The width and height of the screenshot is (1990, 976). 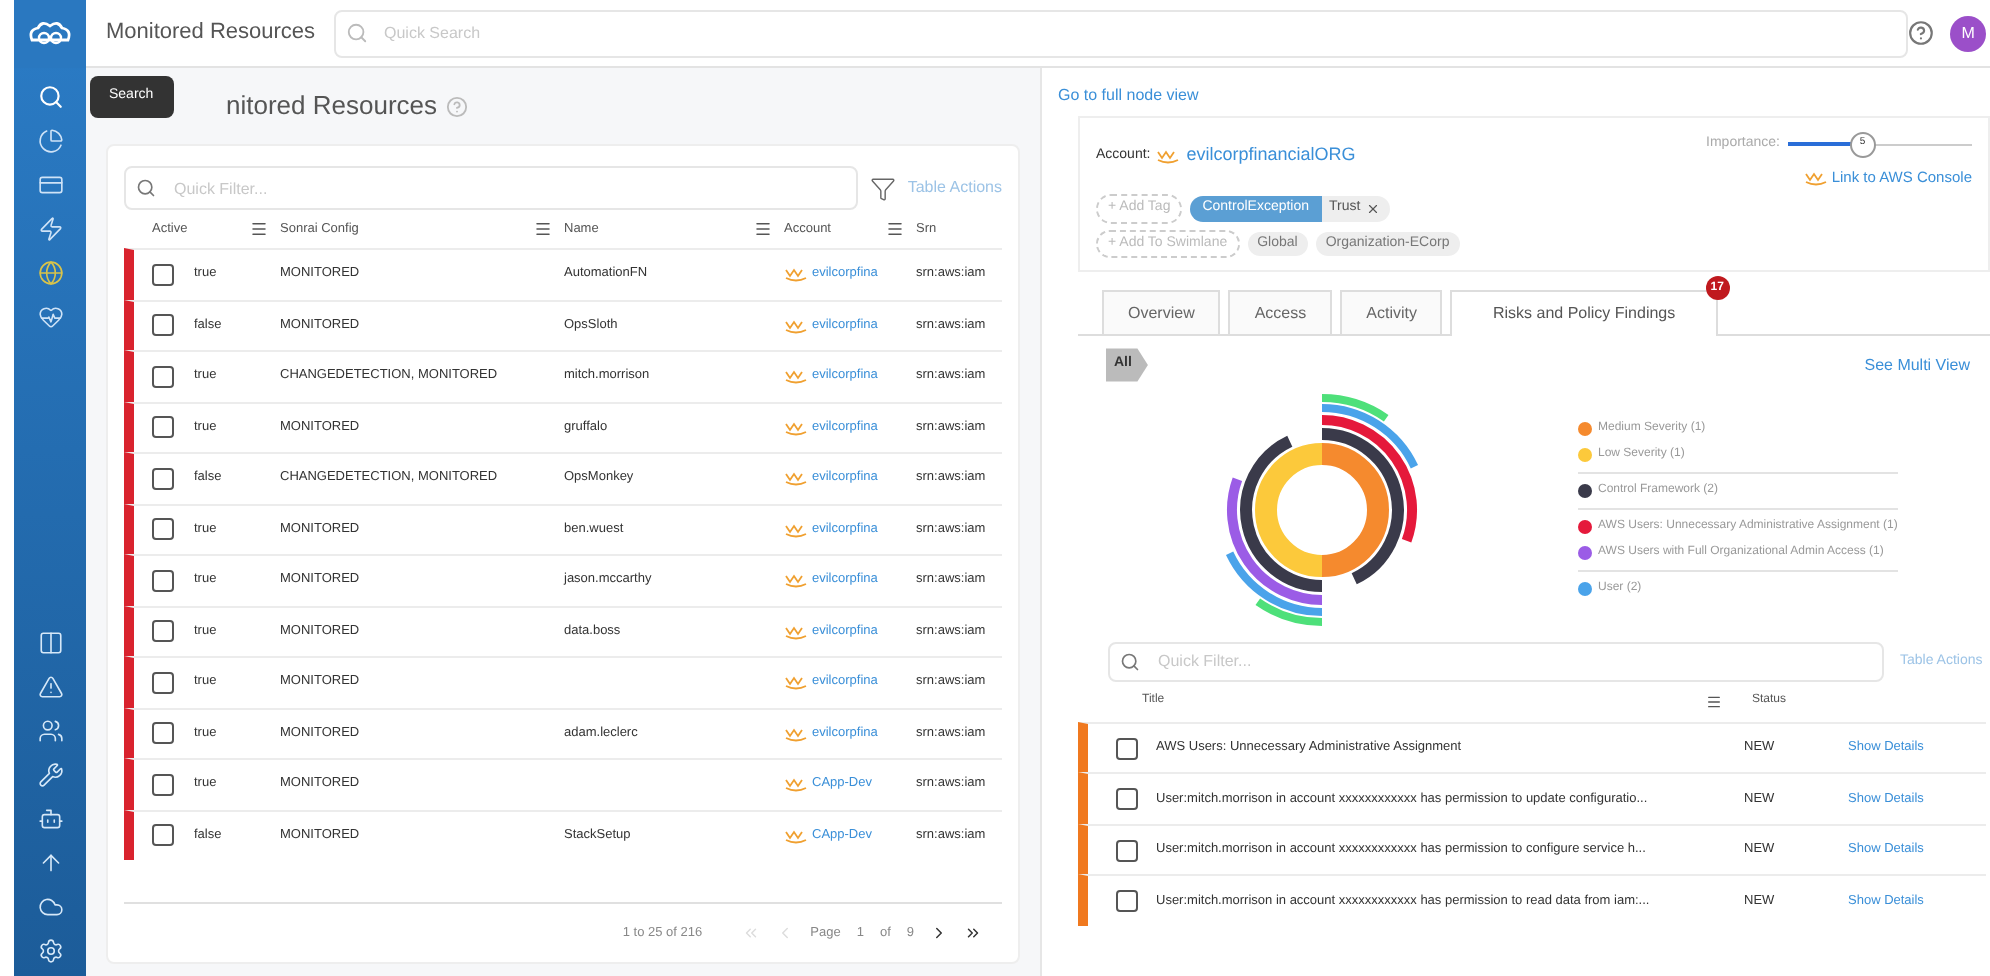 What do you see at coordinates (50, 731) in the screenshot?
I see `users-icon` at bounding box center [50, 731].